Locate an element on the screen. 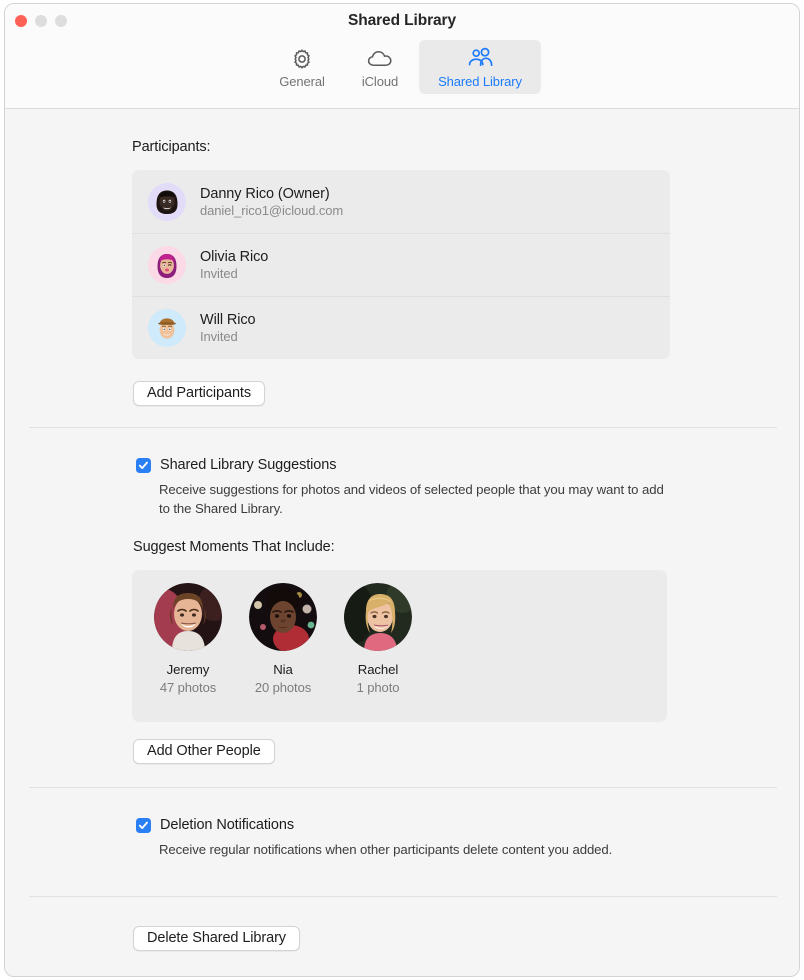  delete-shared-library-button: Delete Shared Library is located at coordinates (216, 938).